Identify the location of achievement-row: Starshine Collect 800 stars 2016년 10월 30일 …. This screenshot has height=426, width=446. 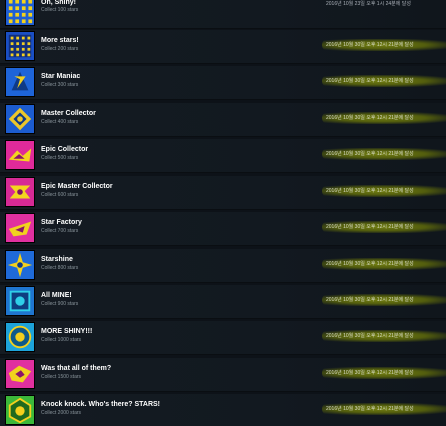
(223, 266).